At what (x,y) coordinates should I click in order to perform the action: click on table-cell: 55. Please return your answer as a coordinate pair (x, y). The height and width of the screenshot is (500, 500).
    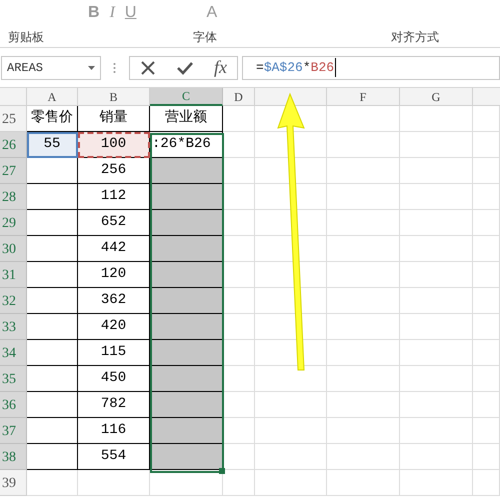
    Looking at the image, I should click on (52, 145).